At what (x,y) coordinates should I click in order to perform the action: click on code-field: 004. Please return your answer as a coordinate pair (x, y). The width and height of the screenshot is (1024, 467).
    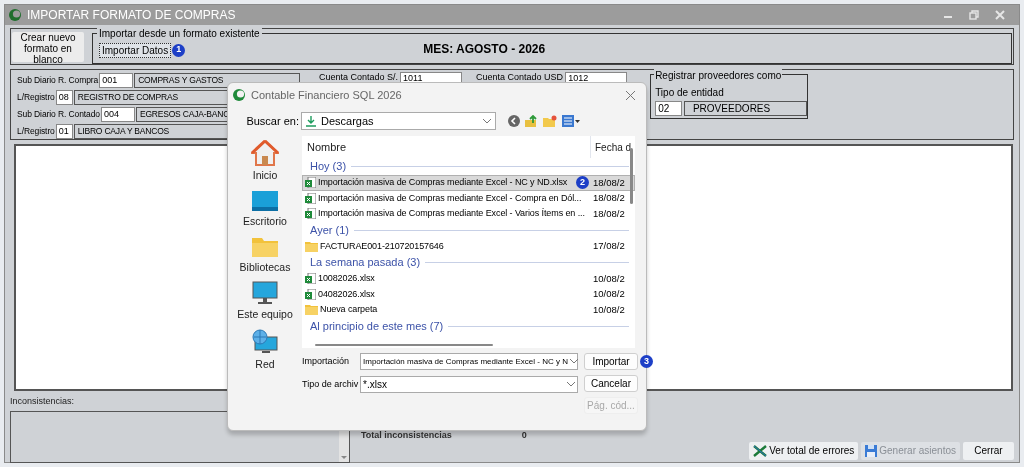
    Looking at the image, I should click on (117, 114).